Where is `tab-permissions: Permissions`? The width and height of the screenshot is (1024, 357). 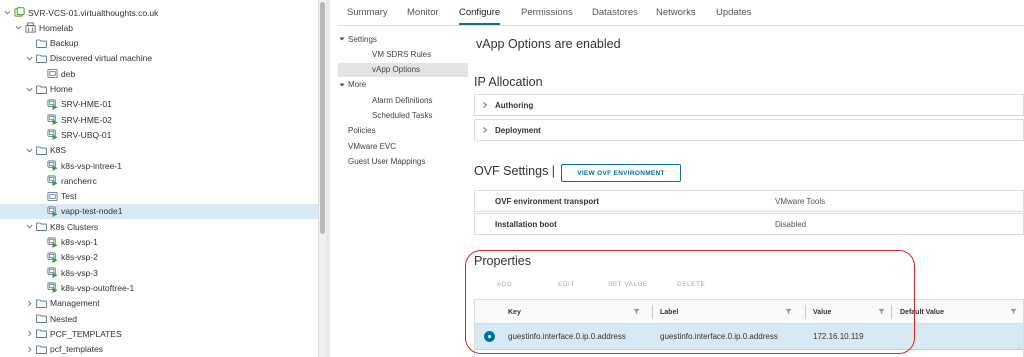 tab-permissions: Permissions is located at coordinates (547, 12).